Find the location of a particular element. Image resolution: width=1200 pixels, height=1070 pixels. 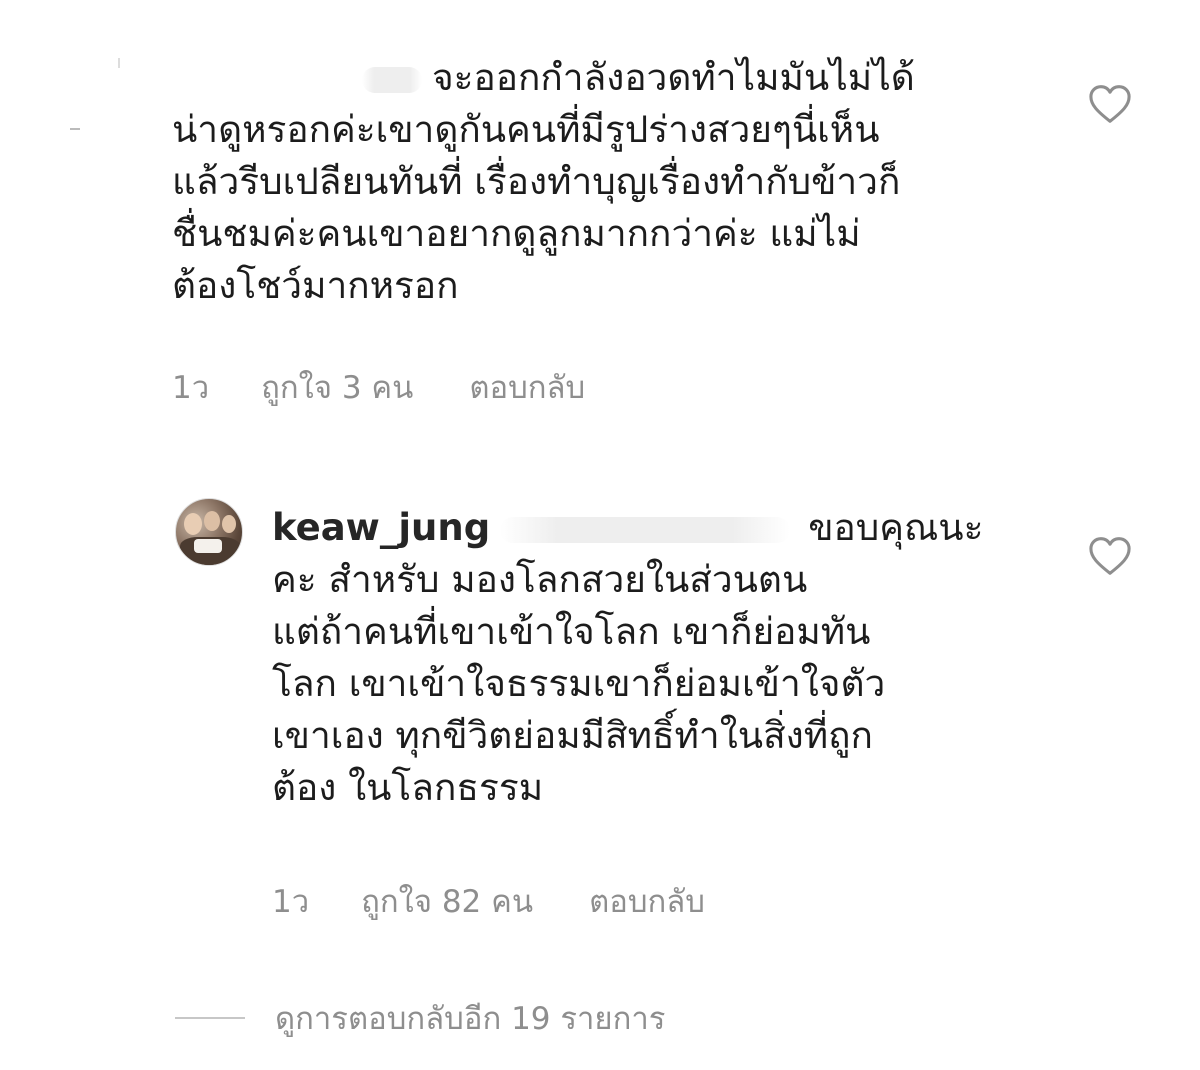

avatar is located at coordinates (209, 532).